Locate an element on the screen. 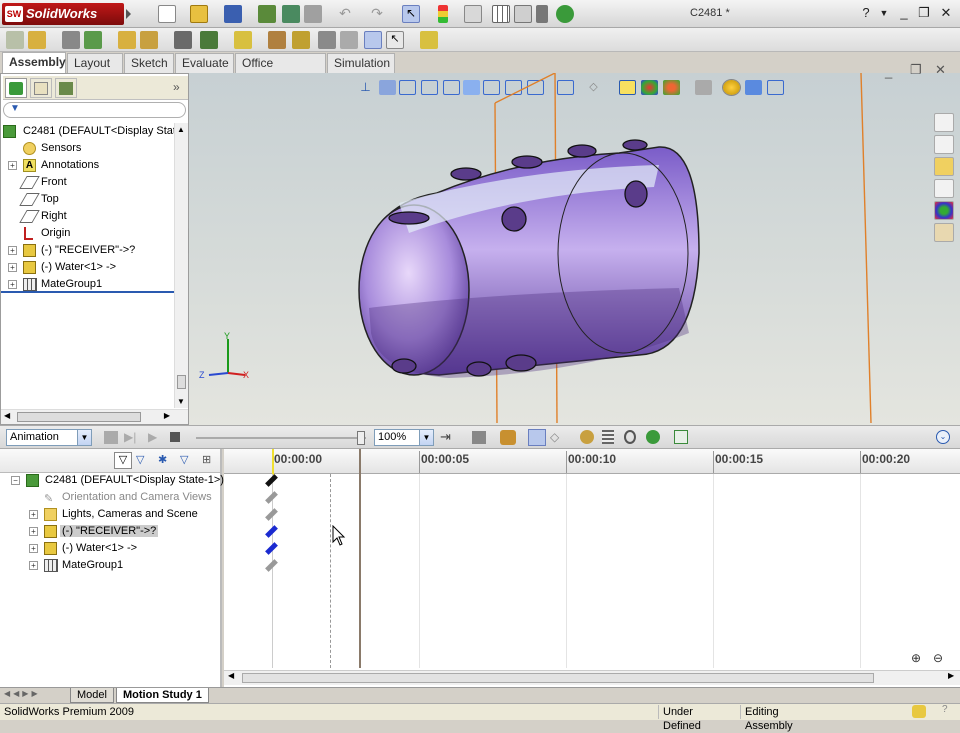 Image resolution: width=960 pixels, height=733 pixels. tree-vertical-scrollbar: ▲ ▼ is located at coordinates (181, 265).